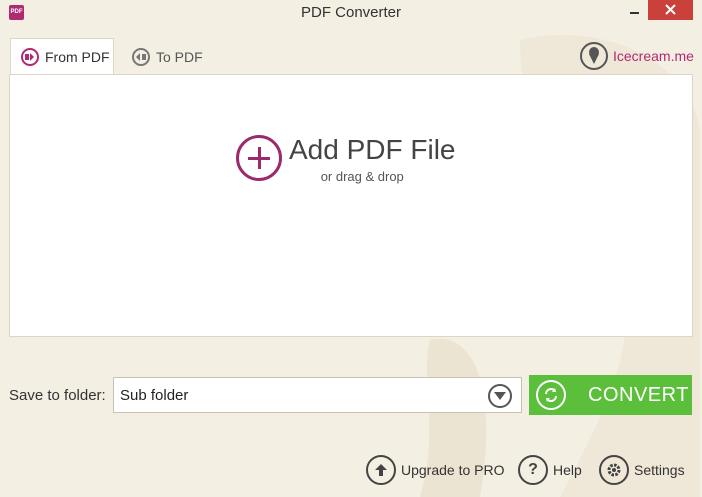 The width and height of the screenshot is (702, 497). I want to click on add-circle-icon, so click(259, 158).